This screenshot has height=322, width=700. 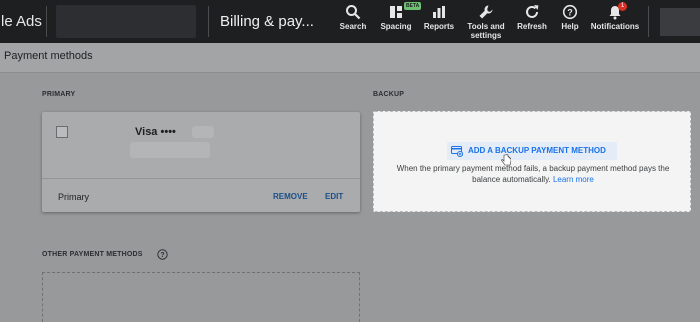 I want to click on reports-button: Reports, so click(x=439, y=17).